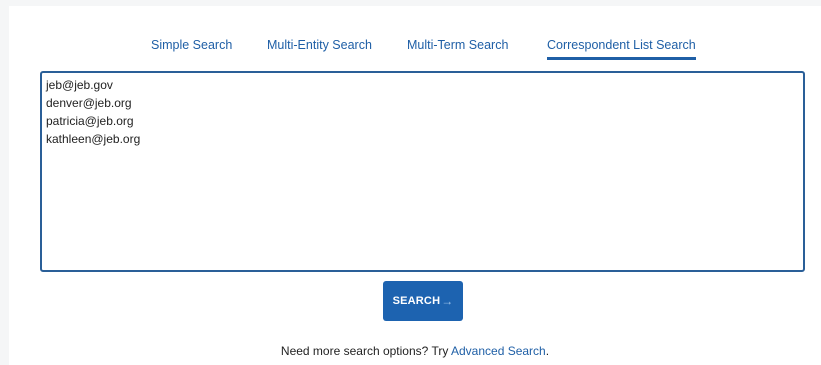 The image size is (821, 365). I want to click on footer-suffix: ., so click(547, 351).